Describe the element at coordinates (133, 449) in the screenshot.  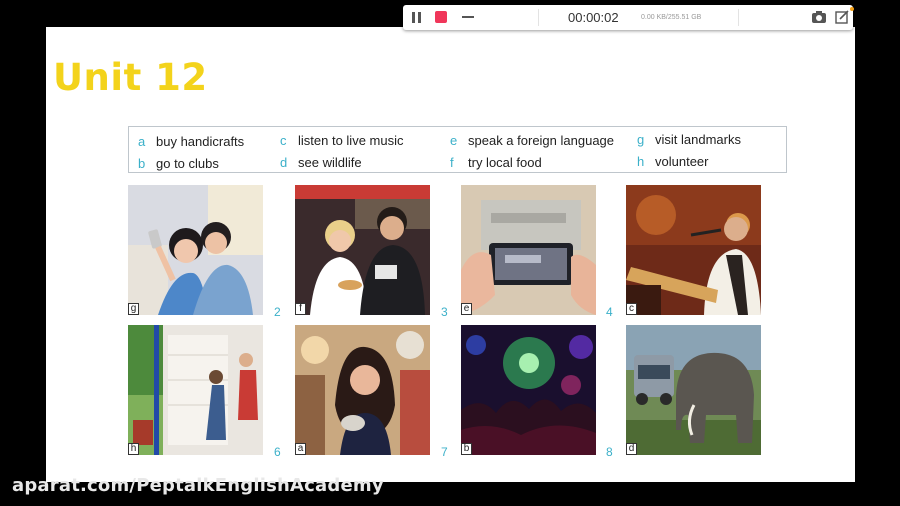
I see `photo-tag: h` at that location.